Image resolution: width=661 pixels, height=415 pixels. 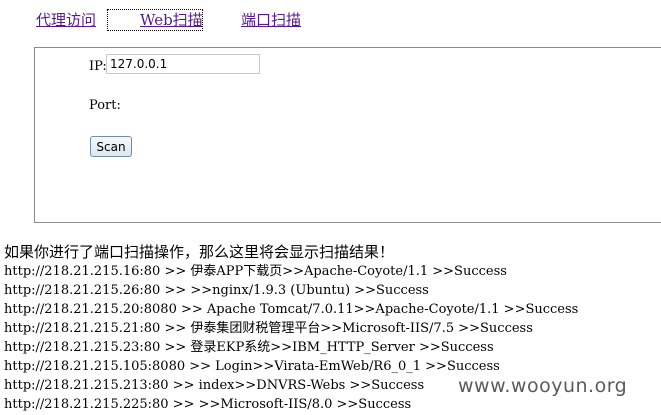 I want to click on ip-input, so click(x=183, y=64).